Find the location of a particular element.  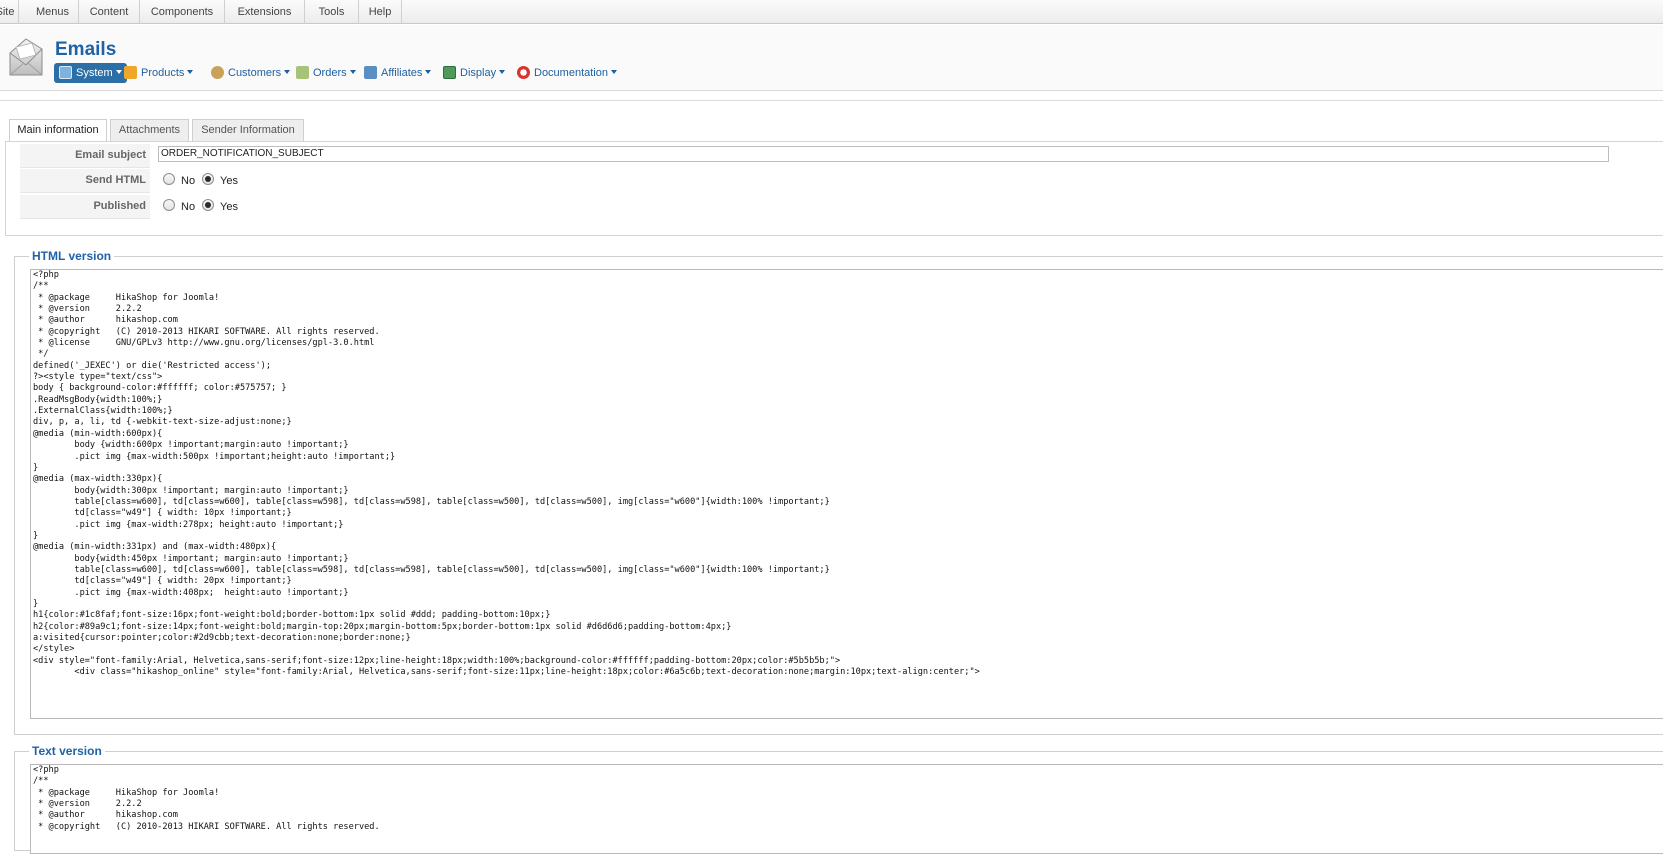

display-icon is located at coordinates (449, 72).